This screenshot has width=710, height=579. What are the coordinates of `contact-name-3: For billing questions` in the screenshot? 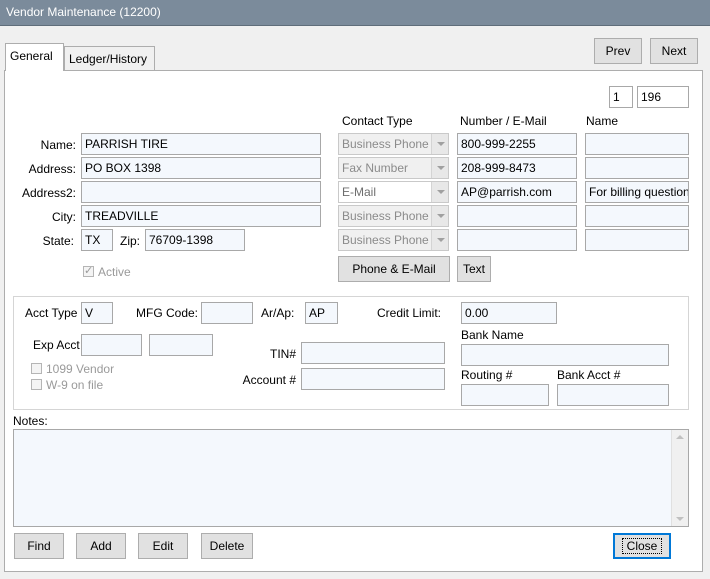 It's located at (637, 192).